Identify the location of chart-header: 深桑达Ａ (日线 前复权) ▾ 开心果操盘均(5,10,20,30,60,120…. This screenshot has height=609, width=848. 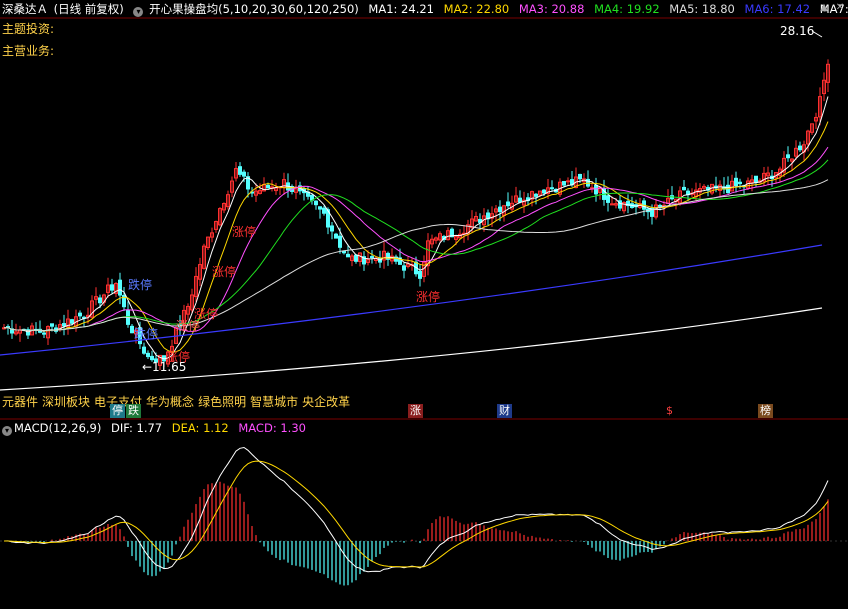
(425, 9).